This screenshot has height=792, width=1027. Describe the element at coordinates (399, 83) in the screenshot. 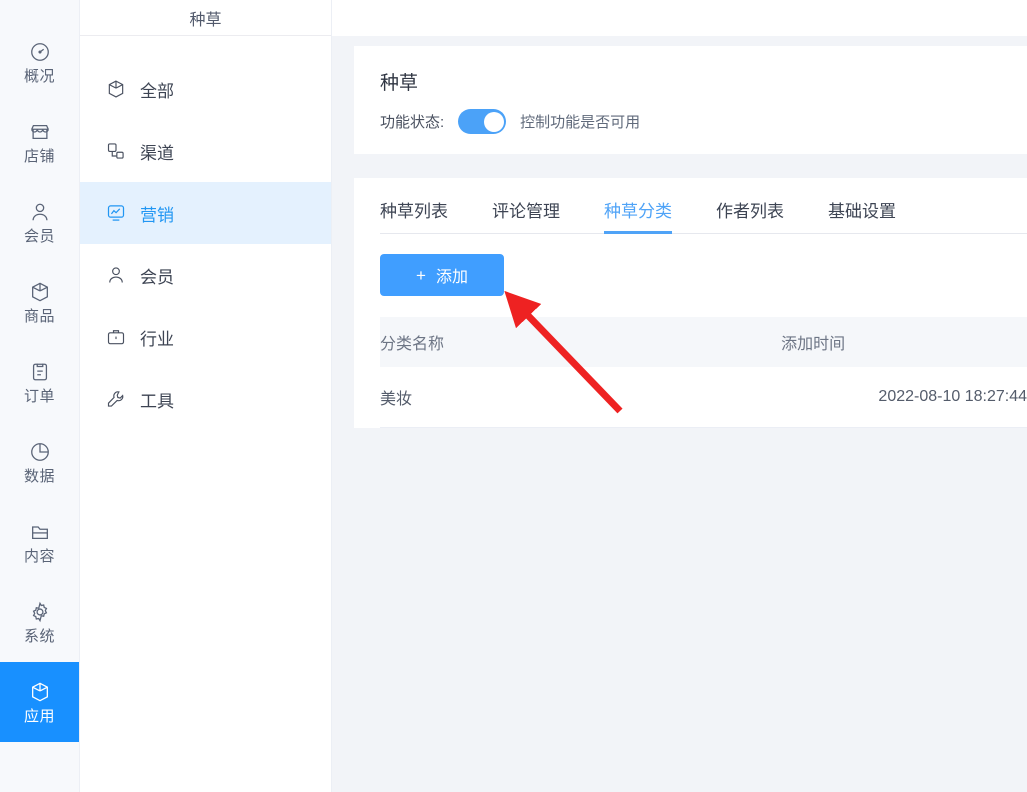

I see `page-title: 种草` at that location.